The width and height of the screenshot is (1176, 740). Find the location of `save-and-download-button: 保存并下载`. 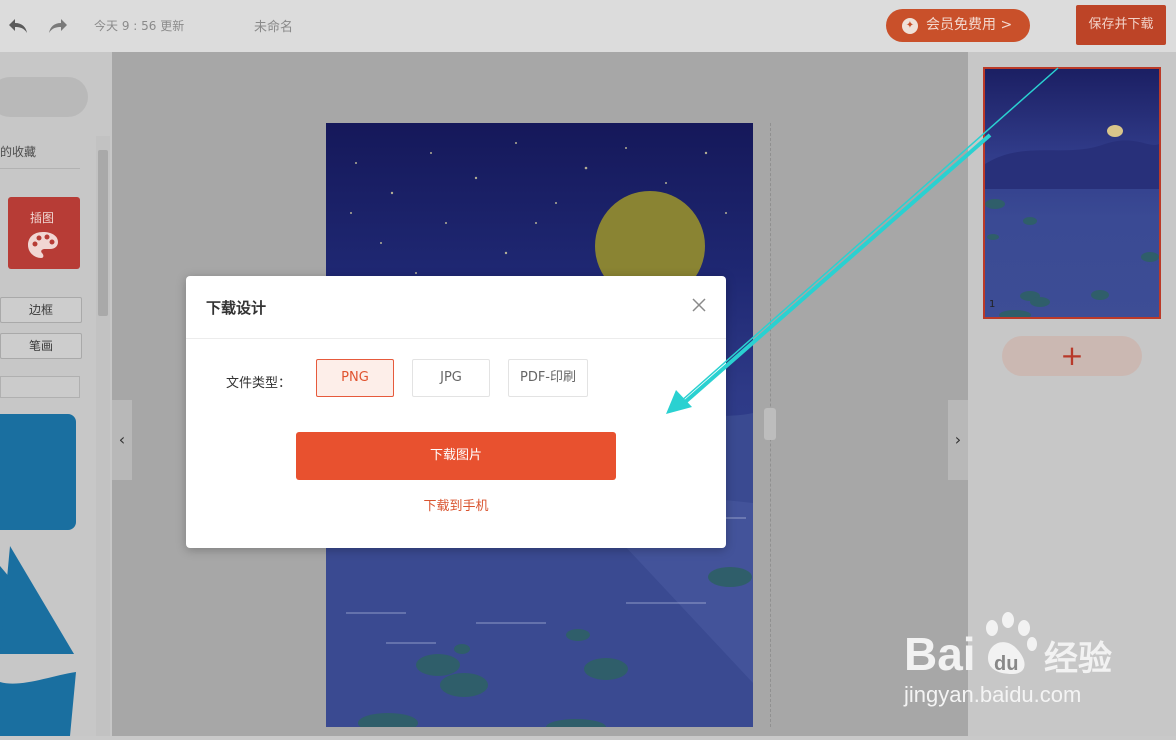

save-and-download-button: 保存并下载 is located at coordinates (1121, 25).